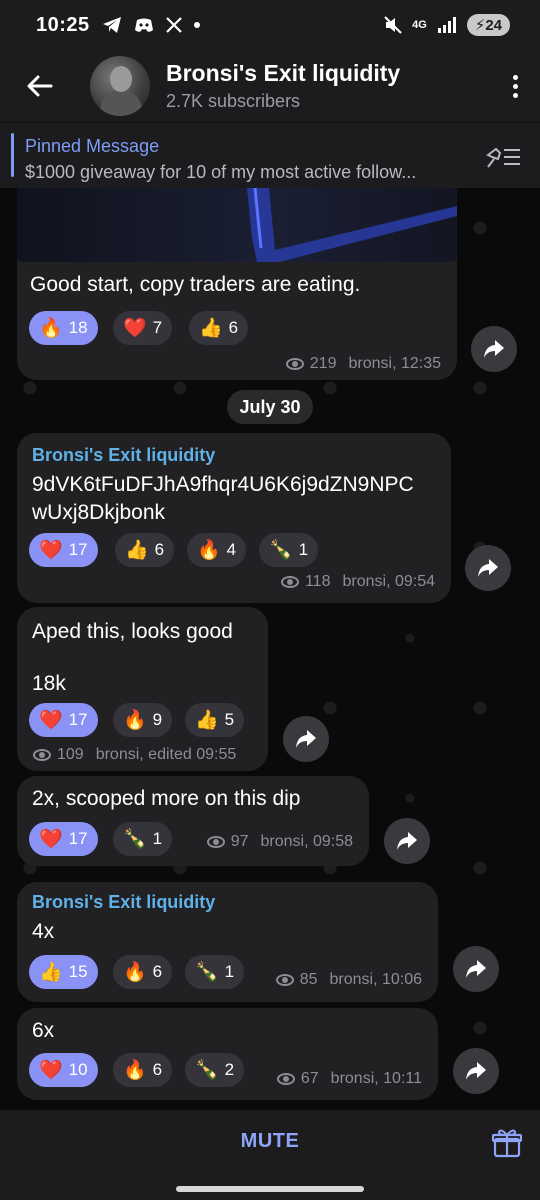  What do you see at coordinates (63, 1070) in the screenshot?
I see `reaction-chip: ❤️ 10` at bounding box center [63, 1070].